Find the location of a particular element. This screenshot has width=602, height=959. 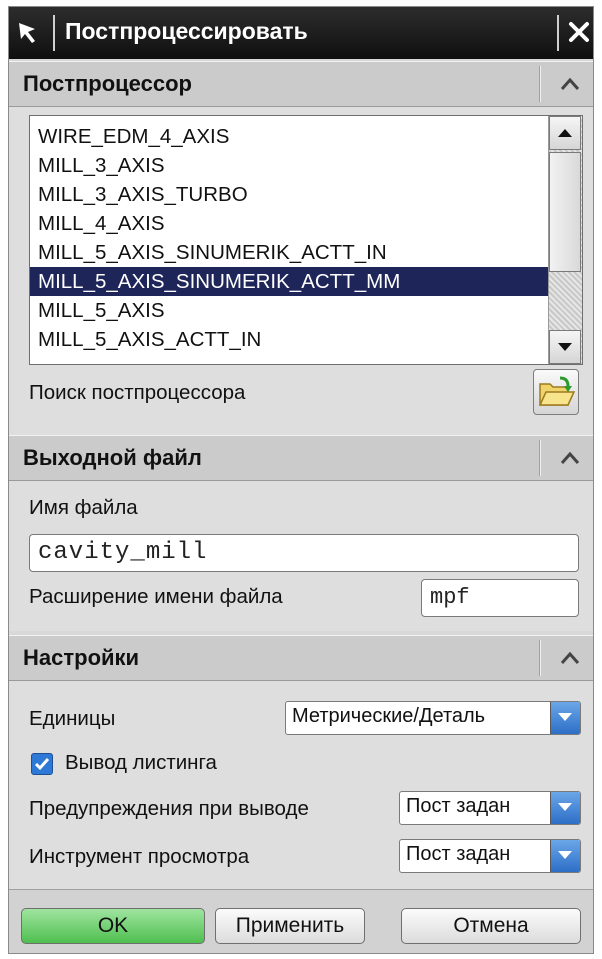

listing-label: Вывод листинга is located at coordinates (141, 763).